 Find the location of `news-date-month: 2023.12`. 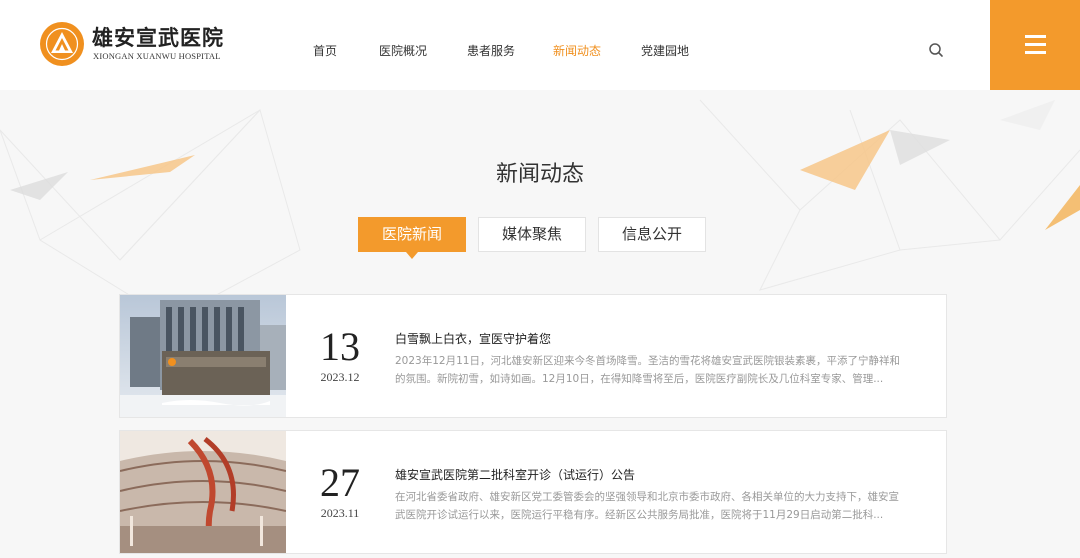

news-date-month: 2023.12 is located at coordinates (340, 377).